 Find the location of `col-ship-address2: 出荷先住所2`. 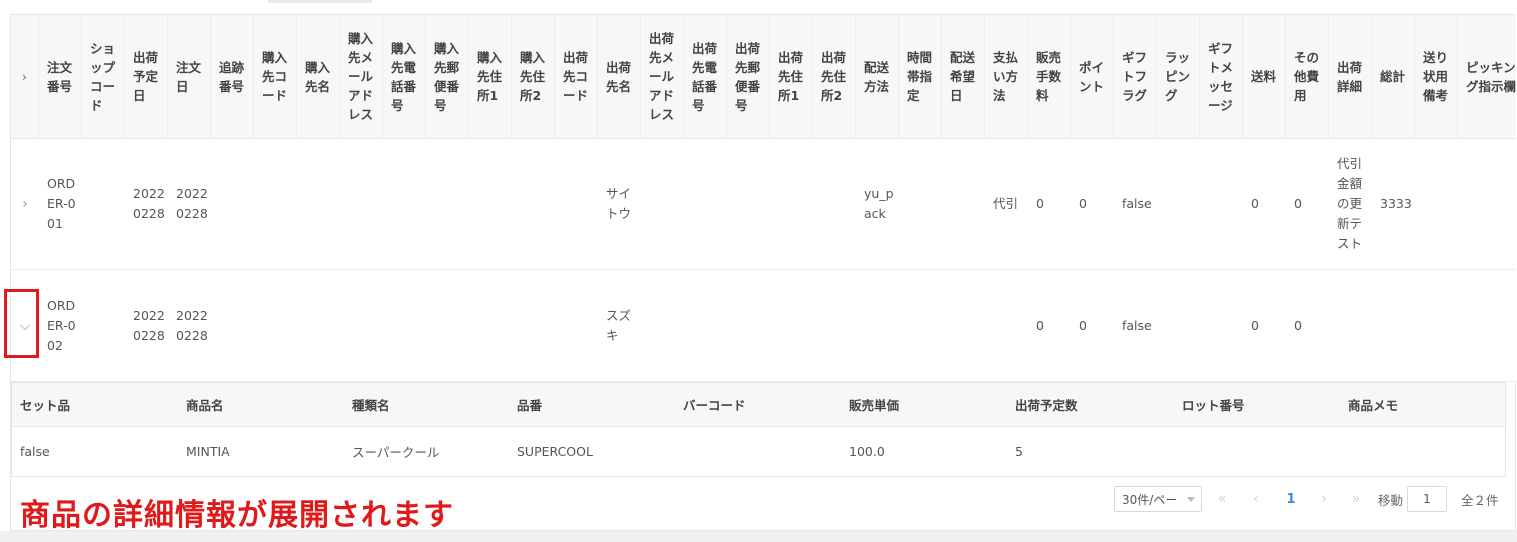

col-ship-address2: 出荷先住所2 is located at coordinates (834, 76).